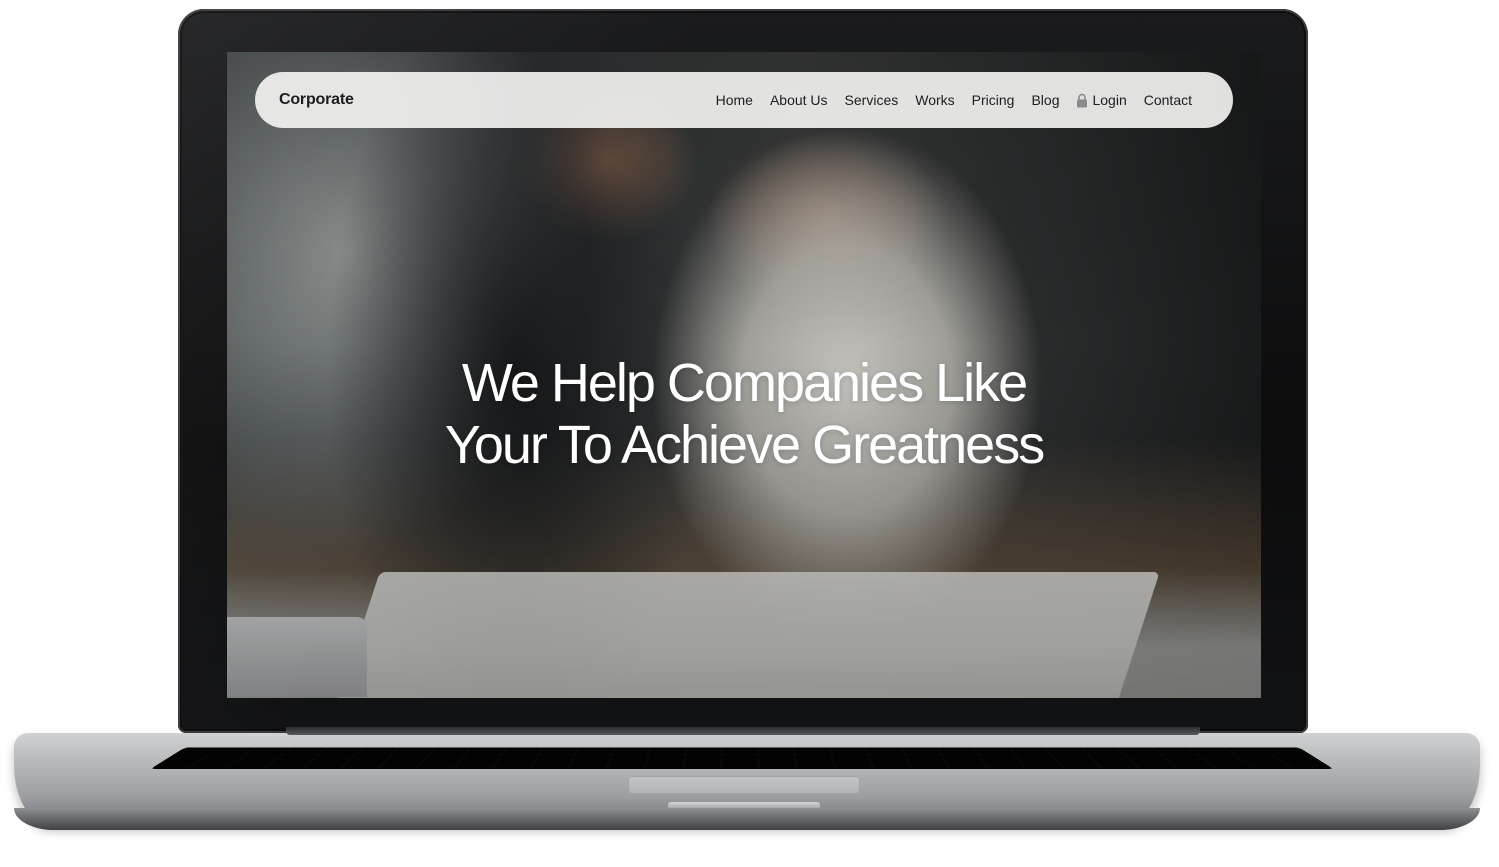 The width and height of the screenshot is (1499, 867). What do you see at coordinates (872, 100) in the screenshot?
I see `nav-link-services: Services` at bounding box center [872, 100].